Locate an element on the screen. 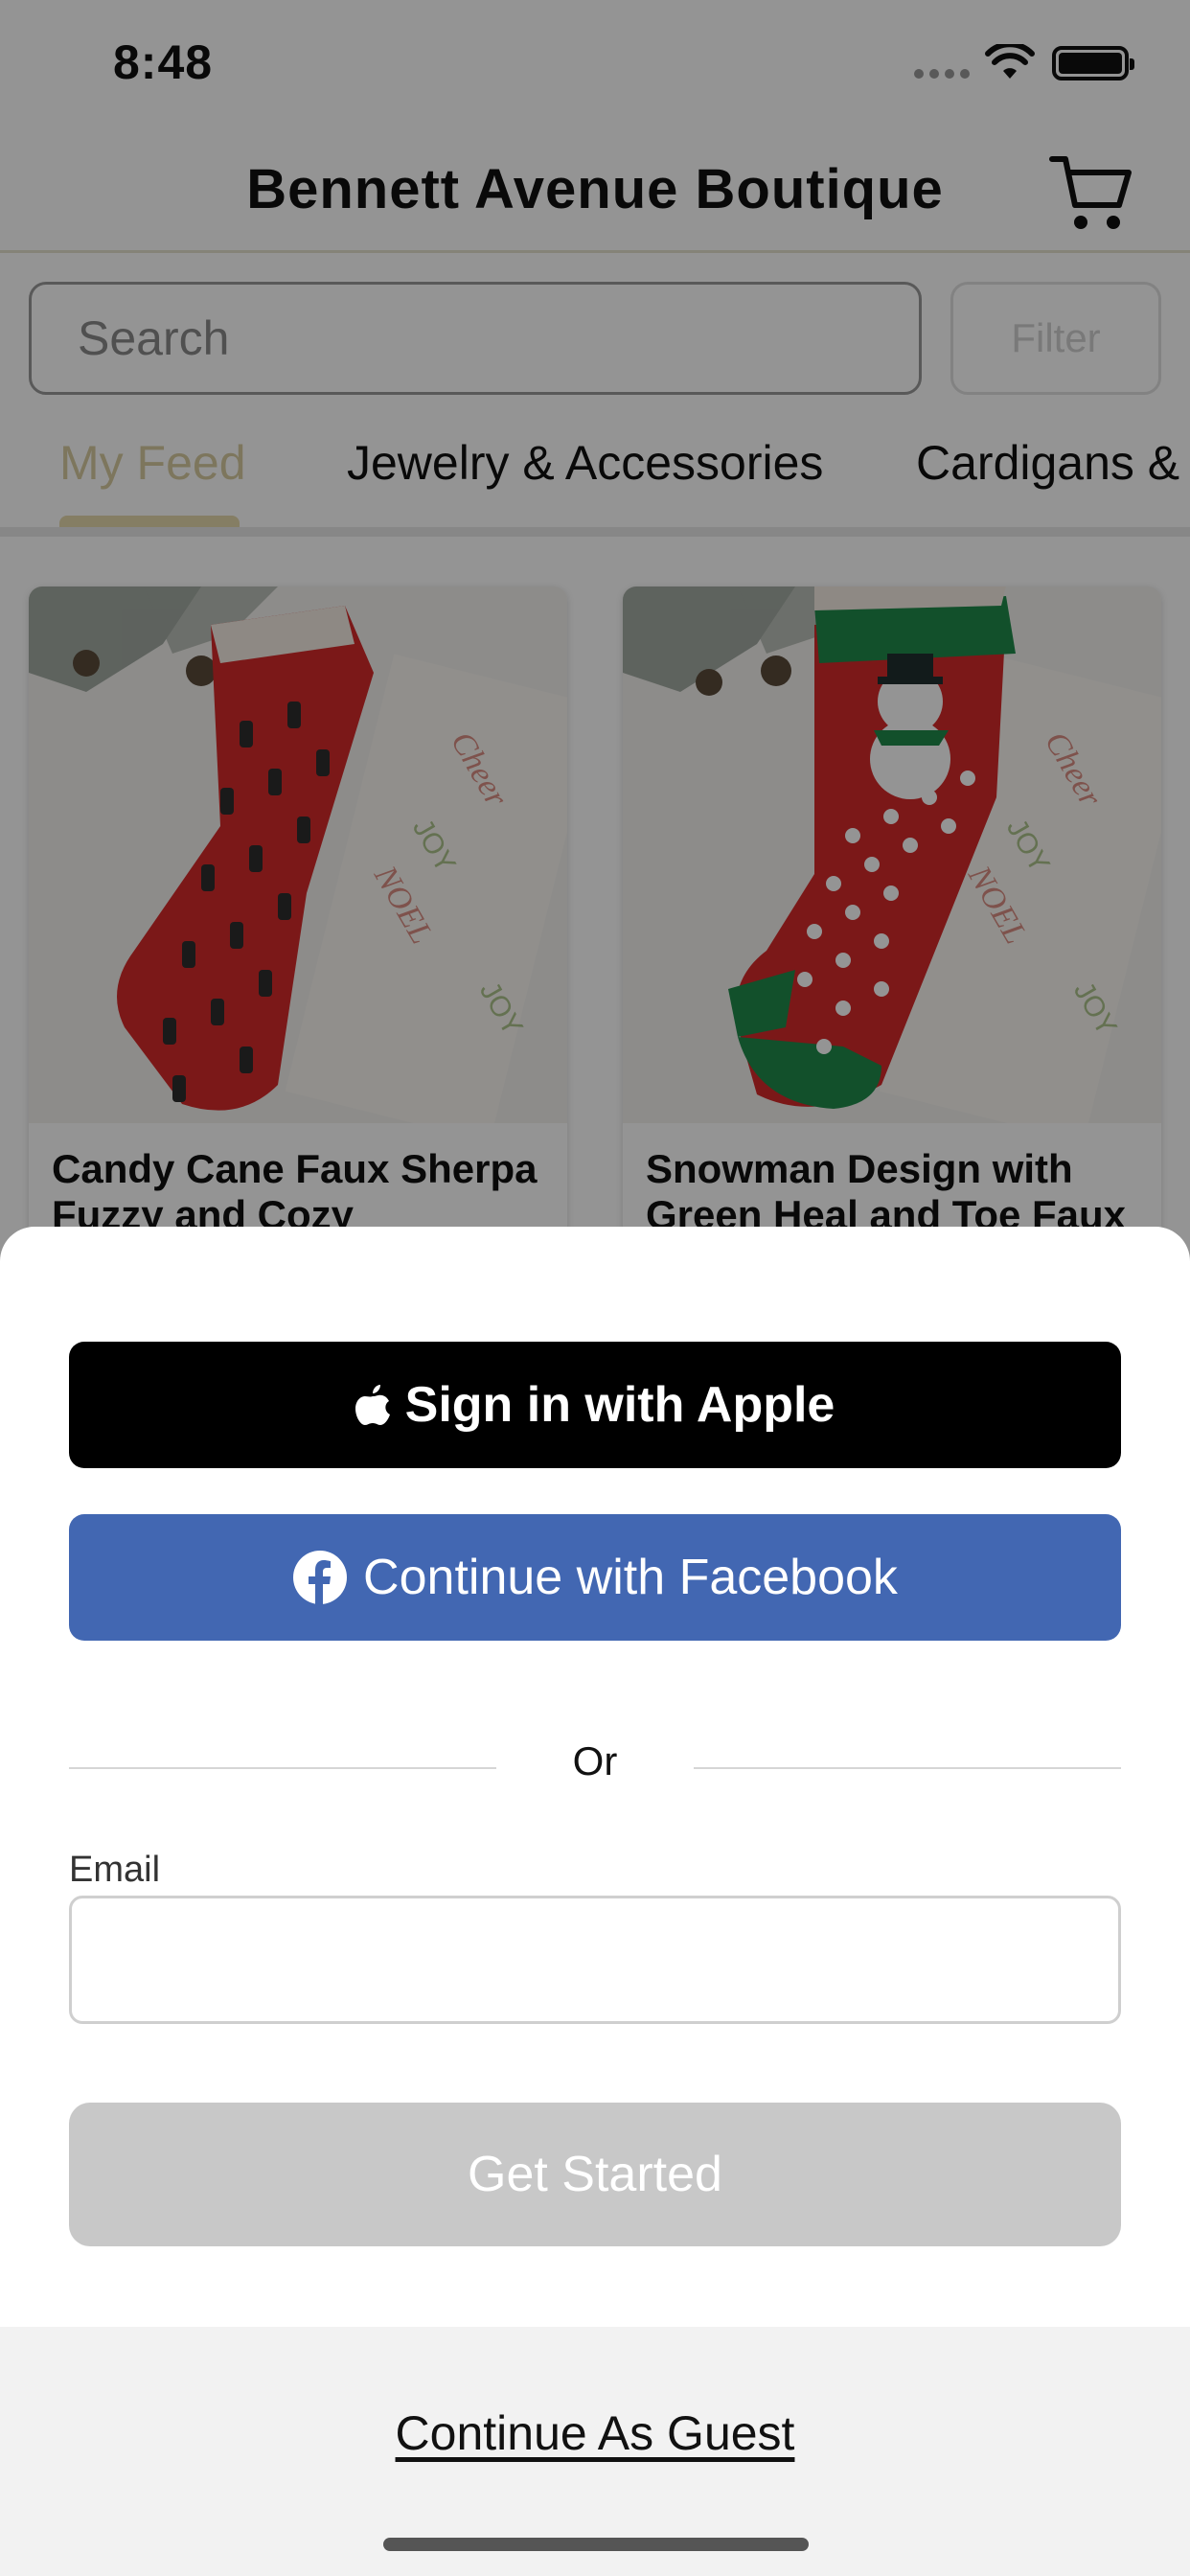  divider-line is located at coordinates (907, 1768).